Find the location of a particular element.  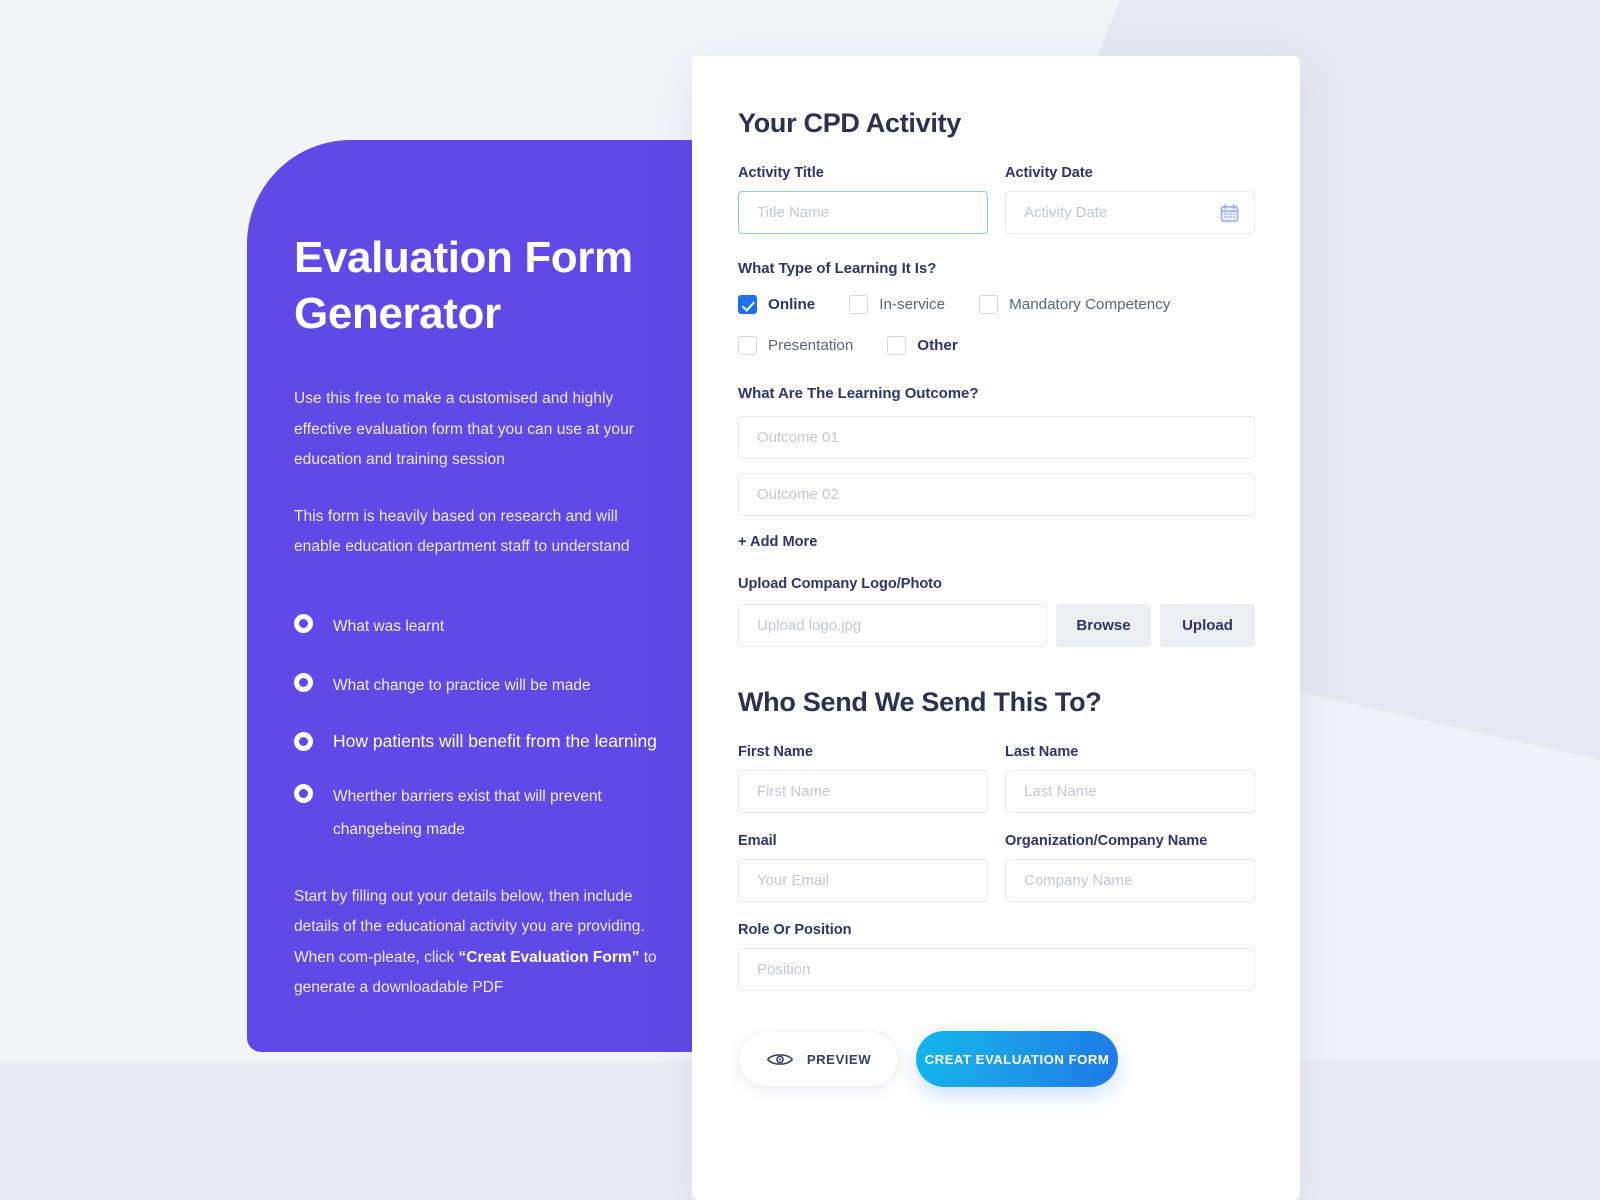

list-item: What change to practice will be made is located at coordinates (480, 685).